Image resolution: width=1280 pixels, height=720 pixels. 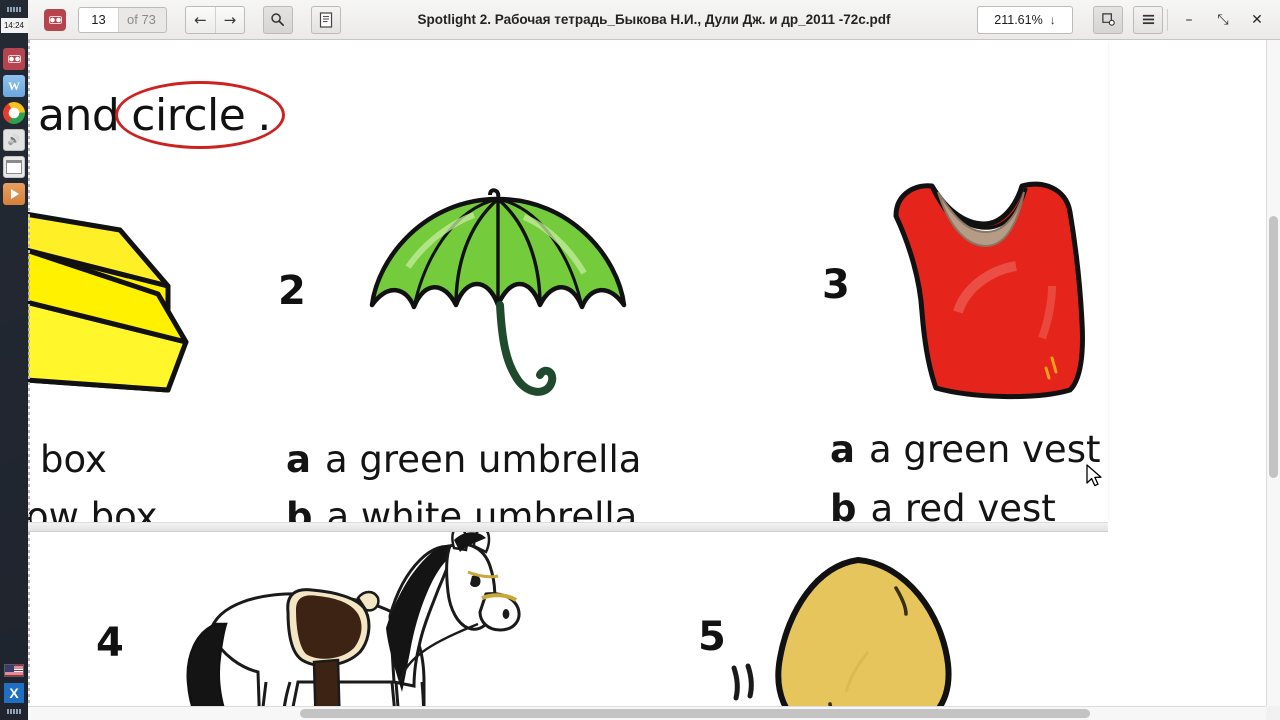 What do you see at coordinates (73, 459) in the screenshot?
I see `item-1-option-a: box` at bounding box center [73, 459].